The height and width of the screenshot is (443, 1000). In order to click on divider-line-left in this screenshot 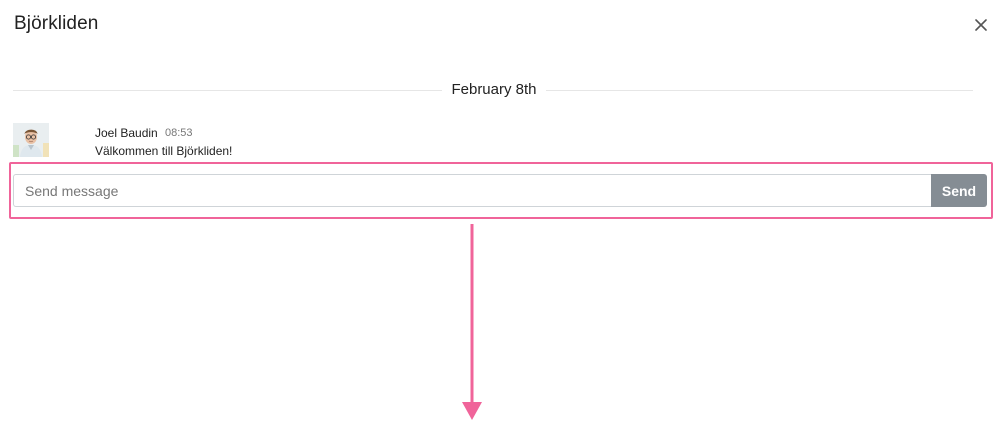, I will do `click(227, 90)`.